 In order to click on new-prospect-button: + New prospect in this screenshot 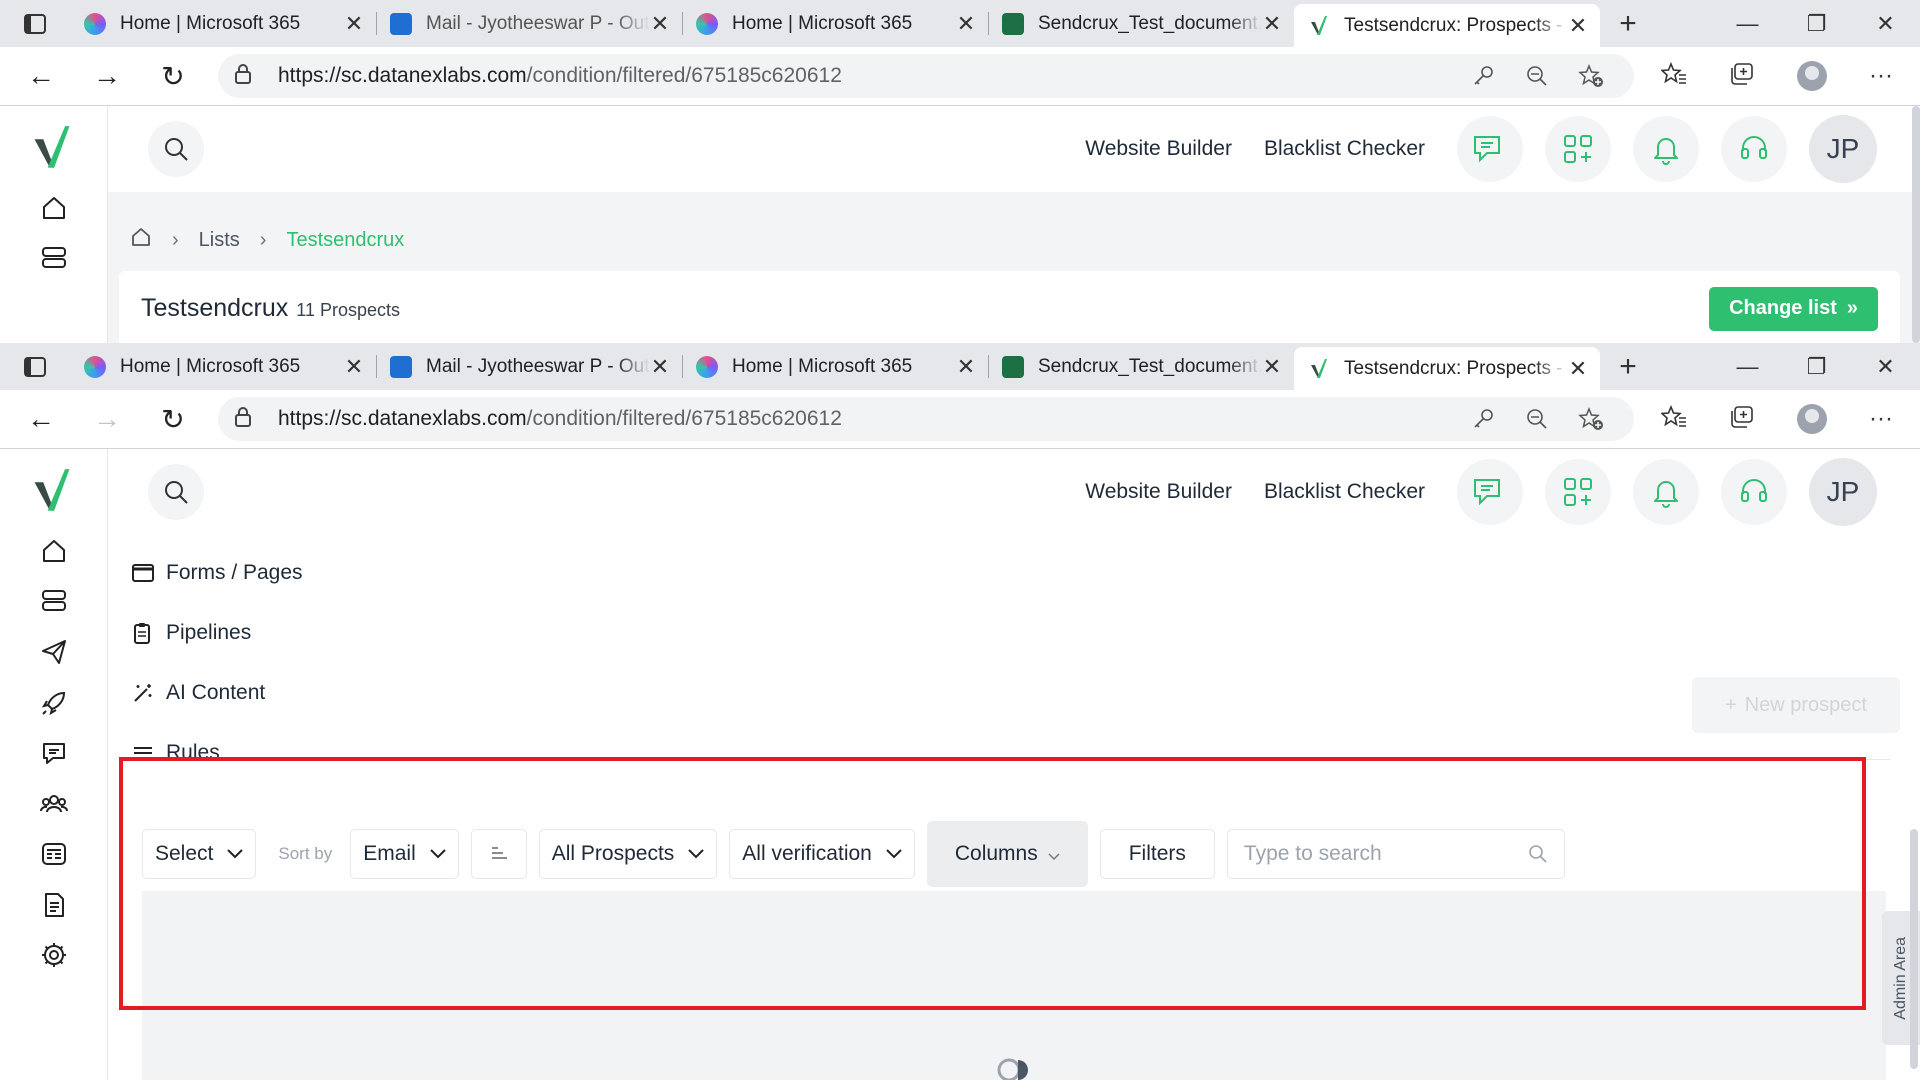, I will do `click(1796, 705)`.